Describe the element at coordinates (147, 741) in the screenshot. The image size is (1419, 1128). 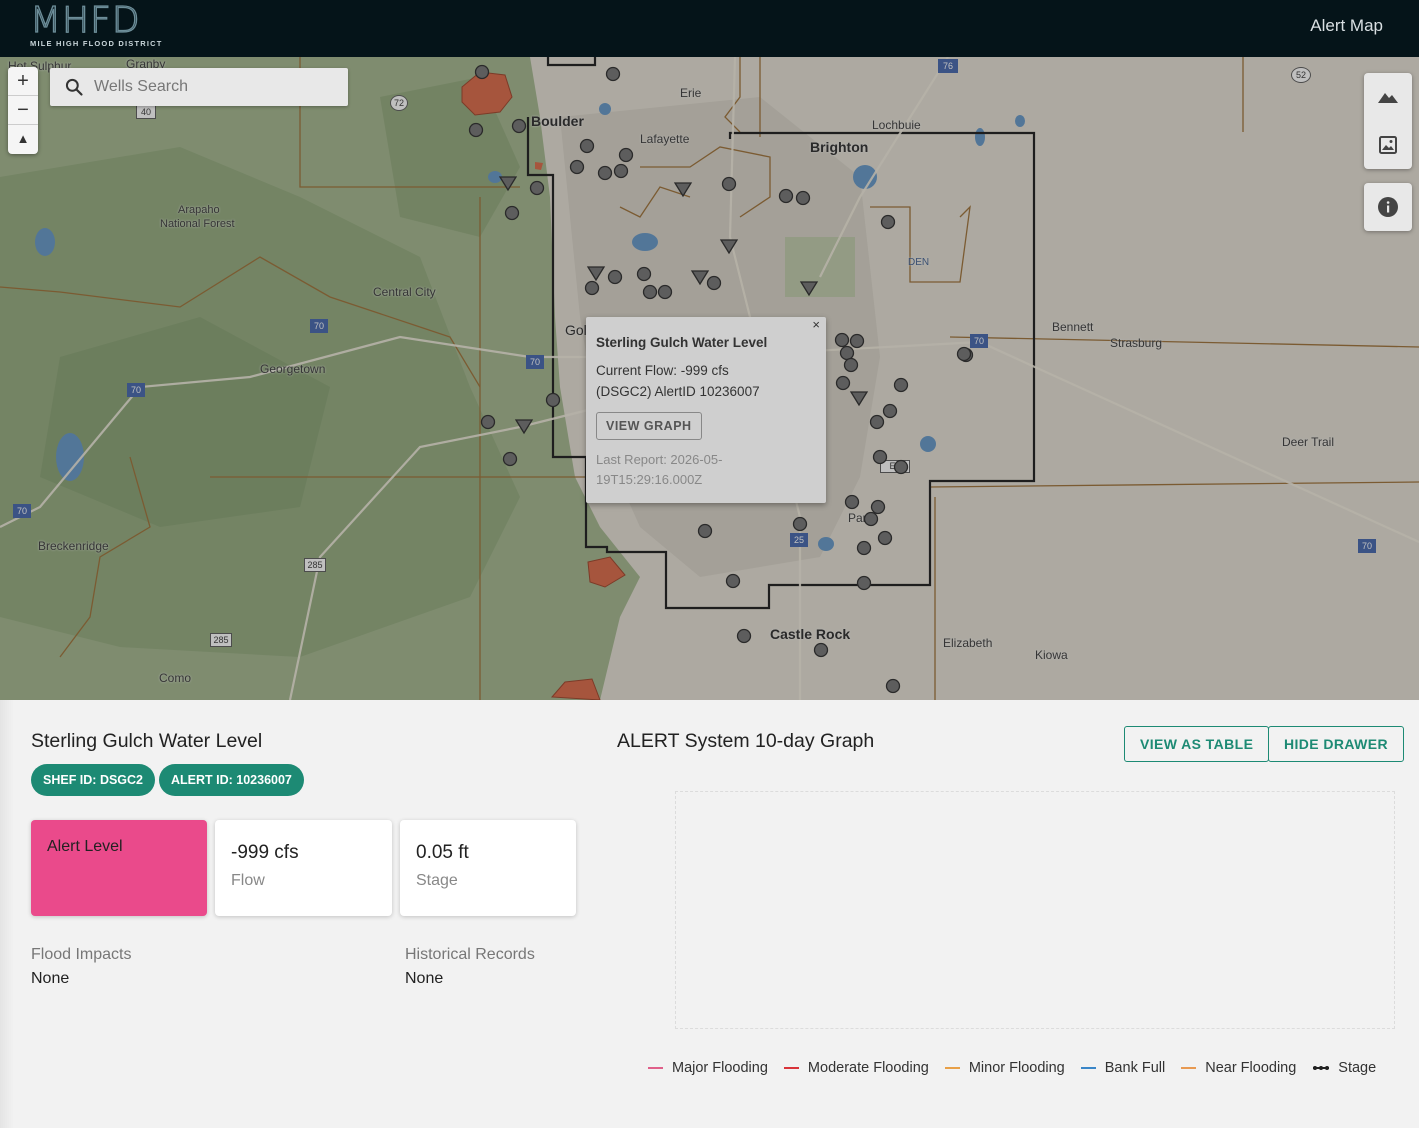
I see `station-title: Sterling Gulch Water Level` at that location.